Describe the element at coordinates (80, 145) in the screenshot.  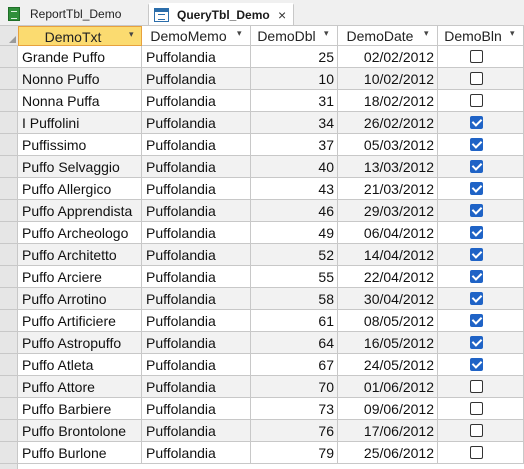
I see `demotxt-cell: Puffissimo` at that location.